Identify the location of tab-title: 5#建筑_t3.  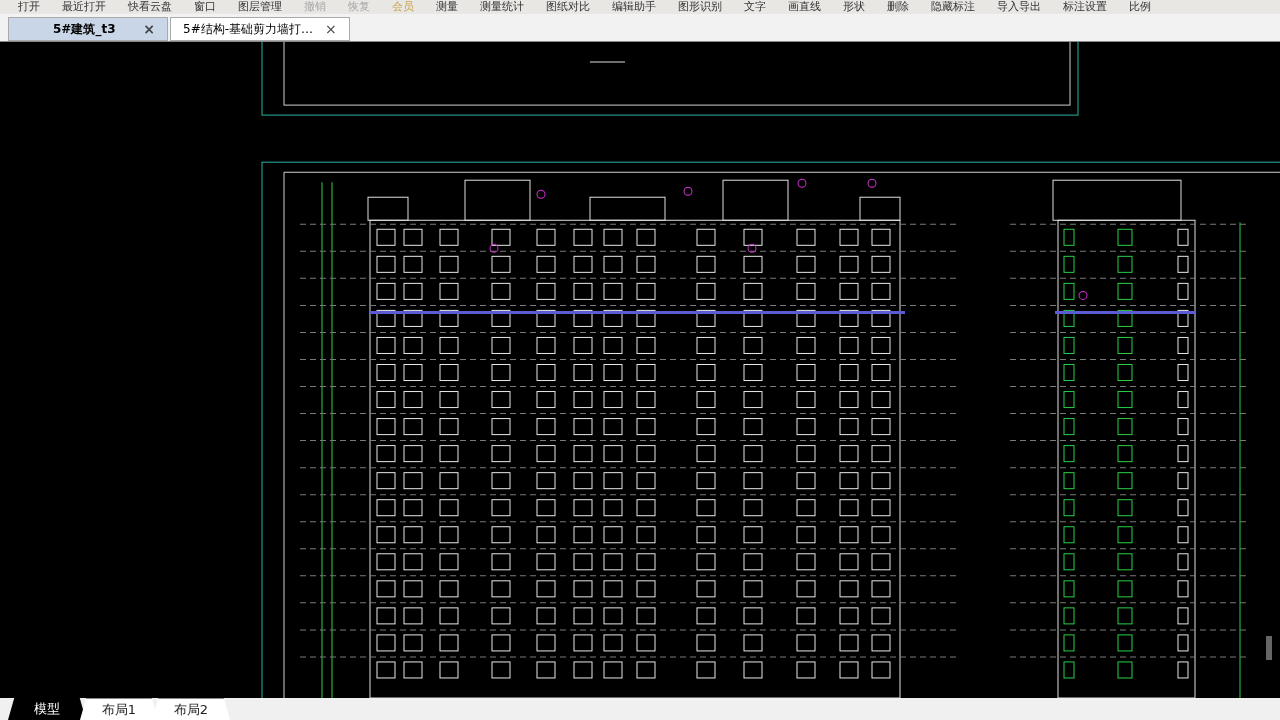
(84, 29).